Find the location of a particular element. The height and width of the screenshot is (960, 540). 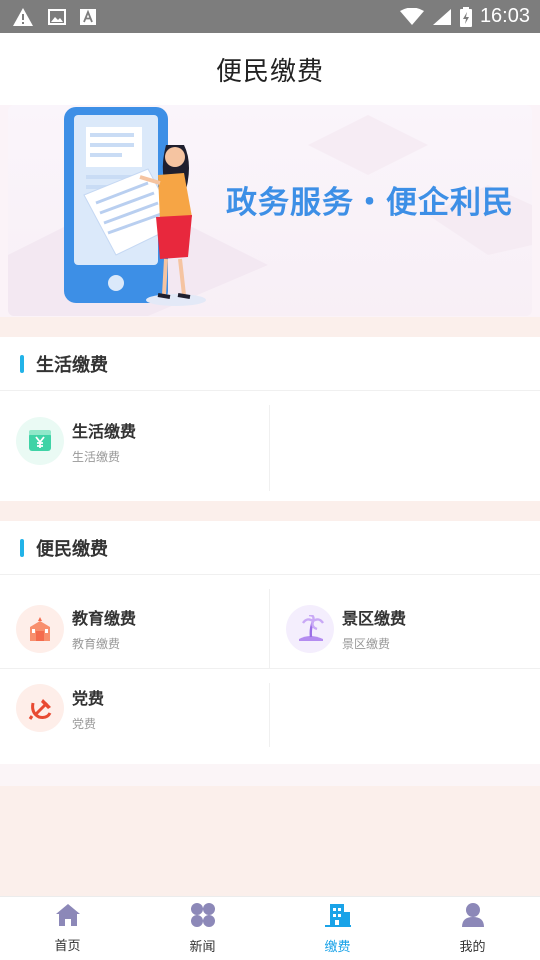

battery-icon is located at coordinates (465, 16).